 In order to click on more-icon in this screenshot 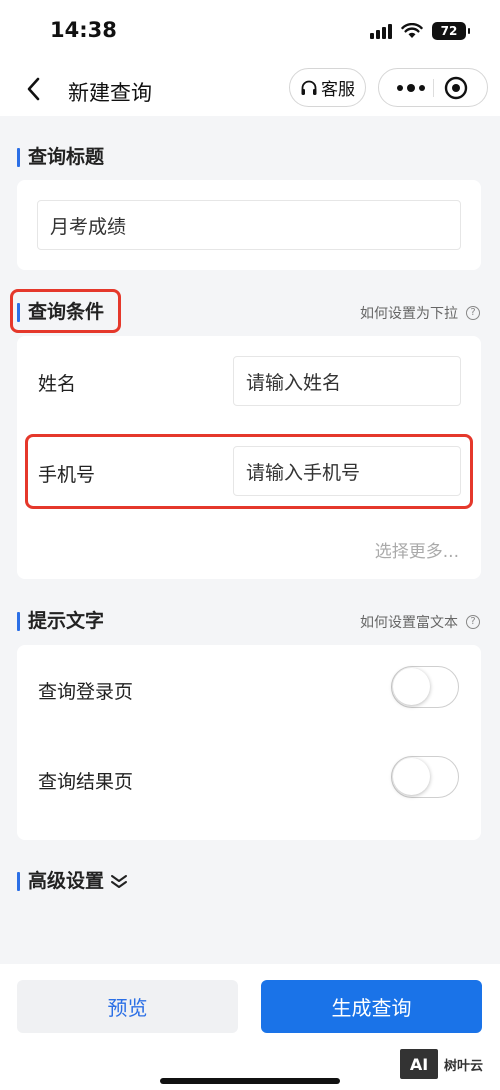, I will do `click(411, 87)`.